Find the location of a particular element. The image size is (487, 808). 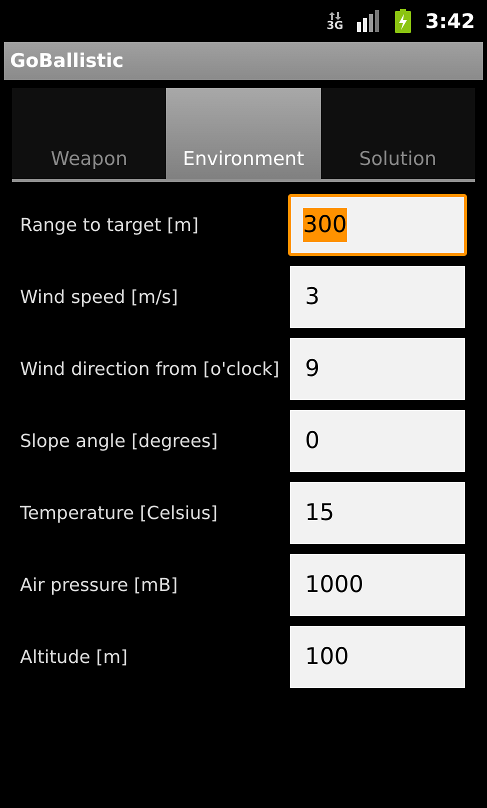

app-title: GoBallistic is located at coordinates (67, 61).